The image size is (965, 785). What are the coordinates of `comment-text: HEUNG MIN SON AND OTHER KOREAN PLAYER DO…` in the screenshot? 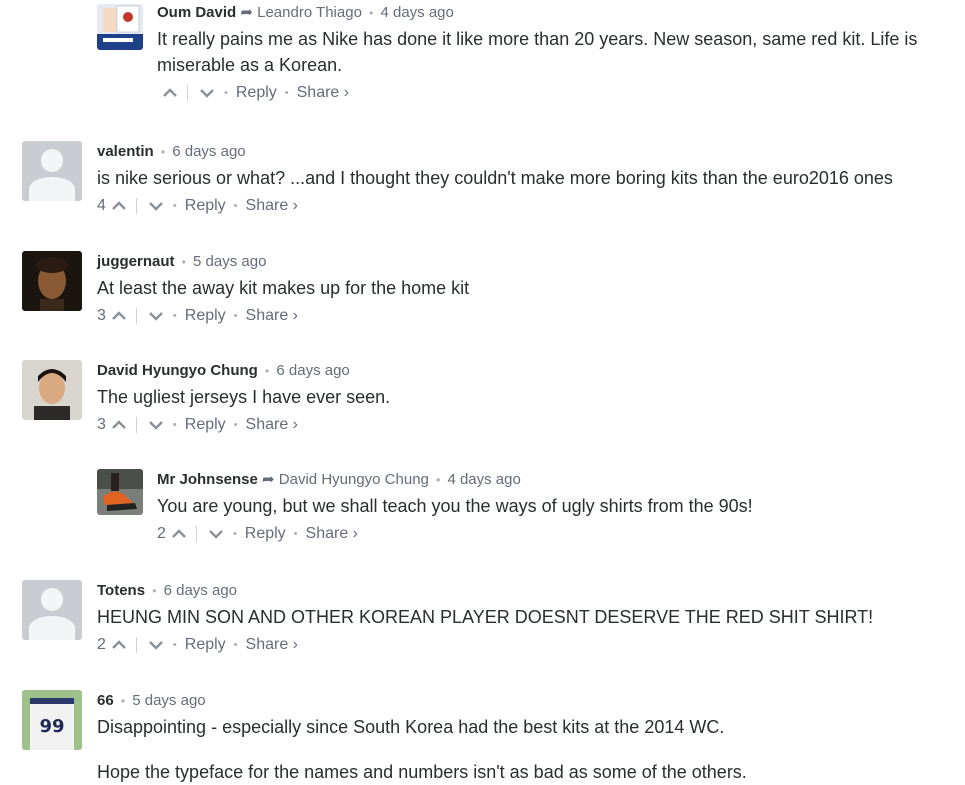 It's located at (531, 617).